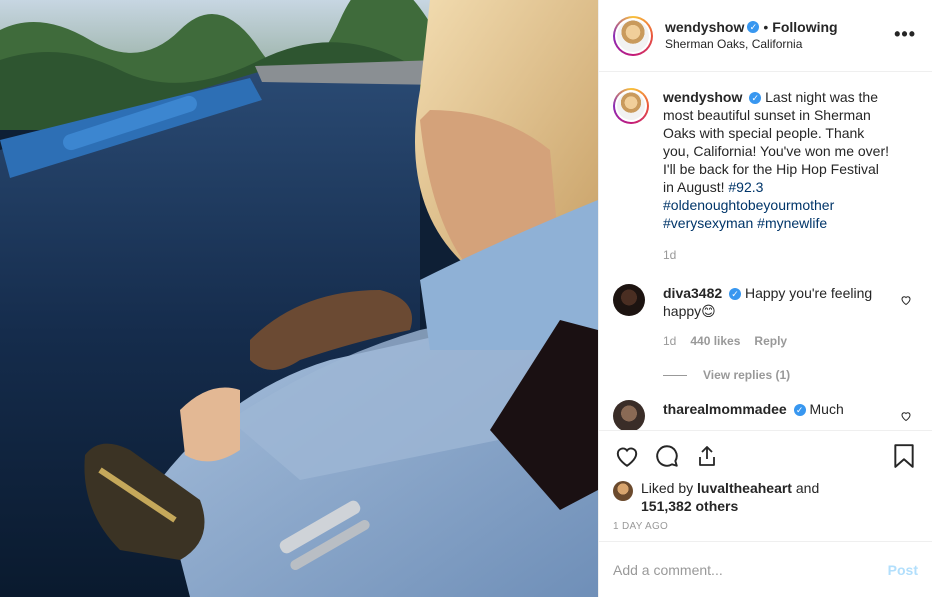 The height and width of the screenshot is (597, 932). What do you see at coordinates (633, 35) in the screenshot?
I see `author-avatar` at bounding box center [633, 35].